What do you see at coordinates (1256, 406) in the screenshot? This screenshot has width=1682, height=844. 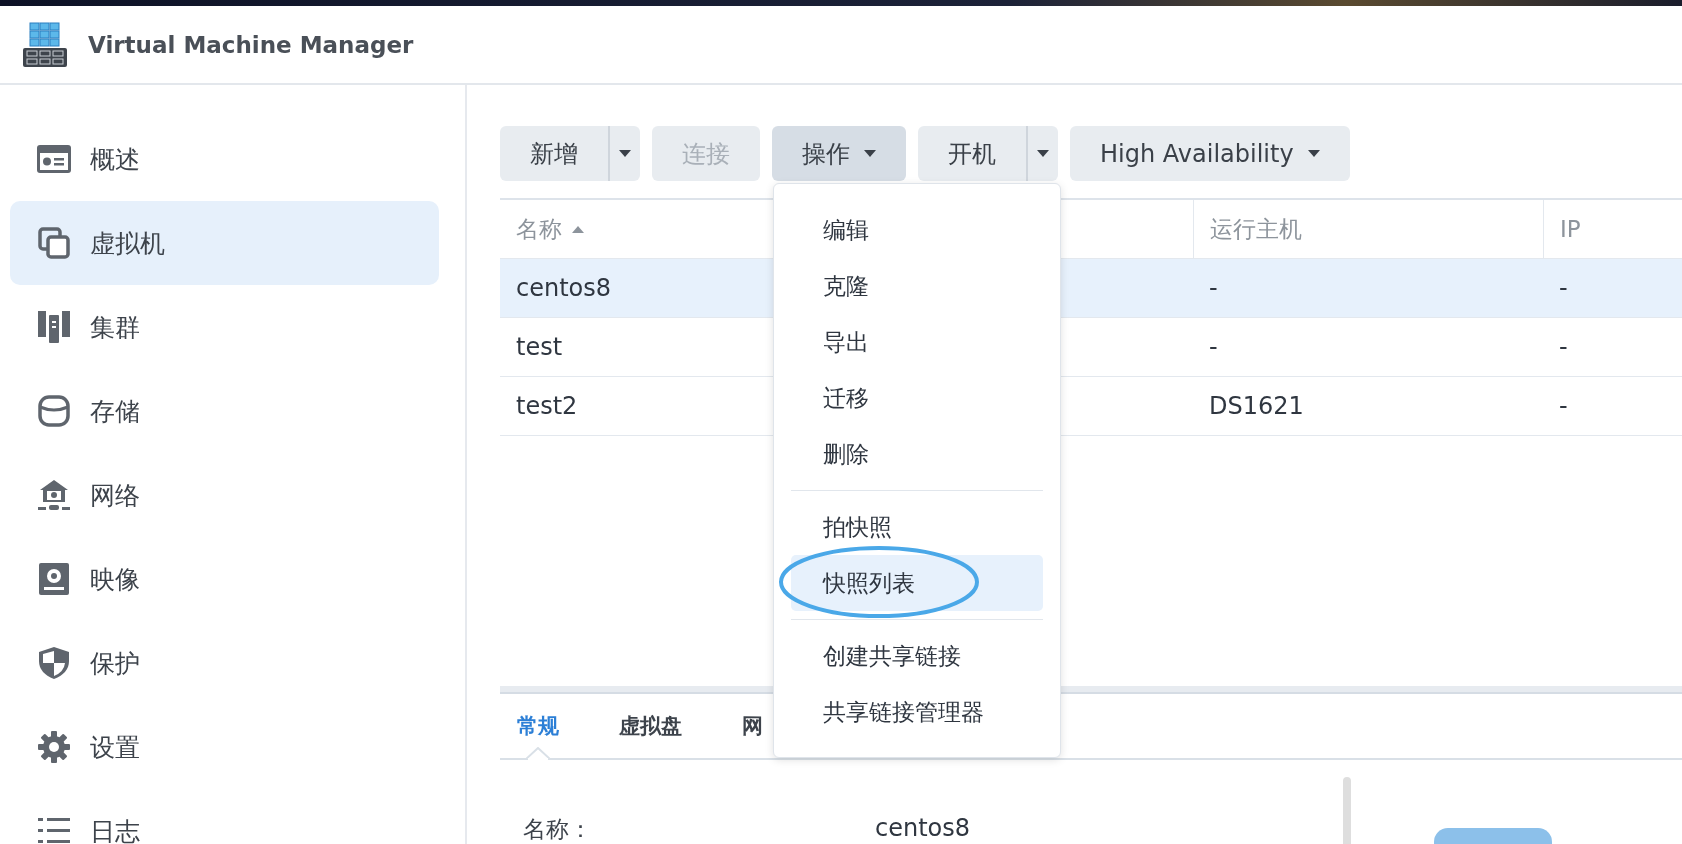 I see `table-cell: DS1621` at bounding box center [1256, 406].